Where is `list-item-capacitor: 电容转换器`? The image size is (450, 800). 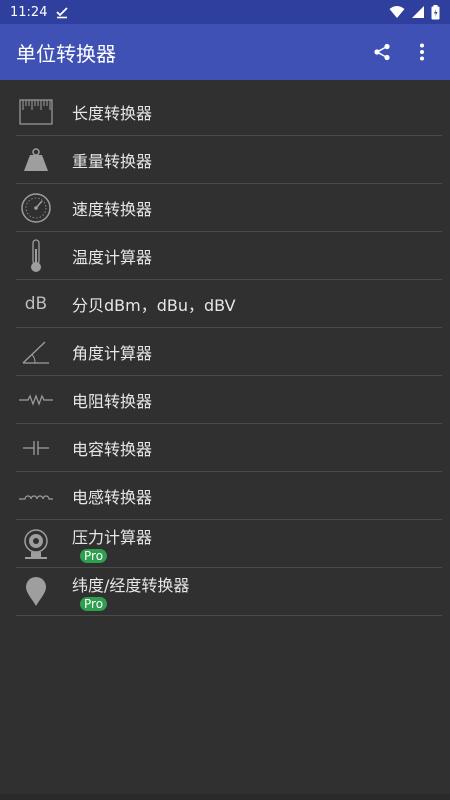
list-item-capacitor: 电容转换器 is located at coordinates (229, 448).